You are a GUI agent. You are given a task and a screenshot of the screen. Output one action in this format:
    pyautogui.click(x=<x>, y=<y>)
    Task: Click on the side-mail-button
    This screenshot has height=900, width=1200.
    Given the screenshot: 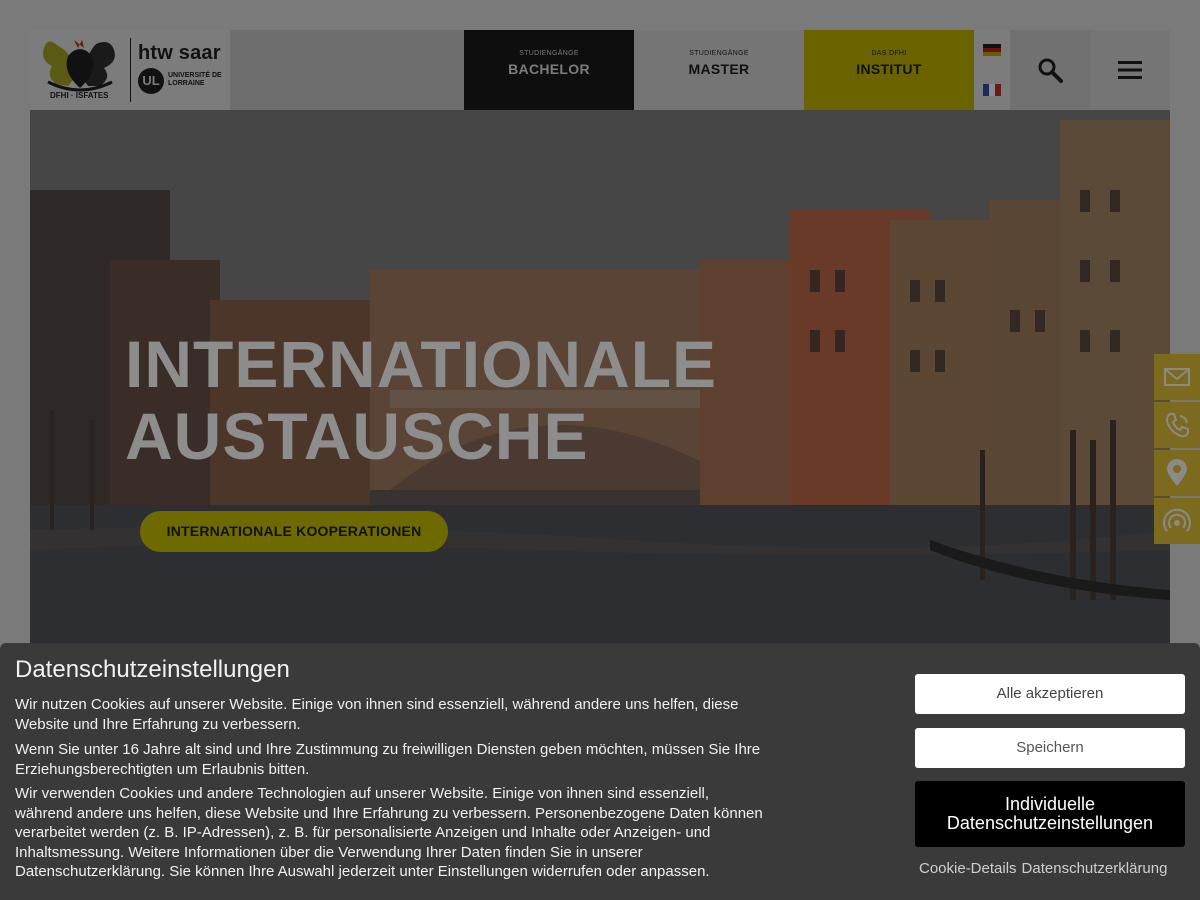 What is the action you would take?
    pyautogui.click(x=1177, y=377)
    